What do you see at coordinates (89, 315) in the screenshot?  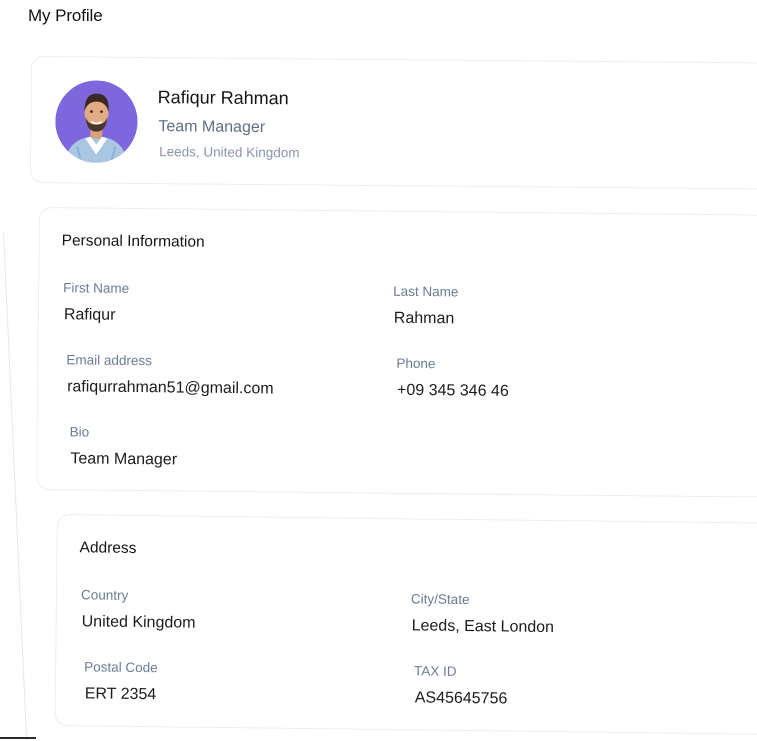 I see `first-name-value: Rafiqur` at bounding box center [89, 315].